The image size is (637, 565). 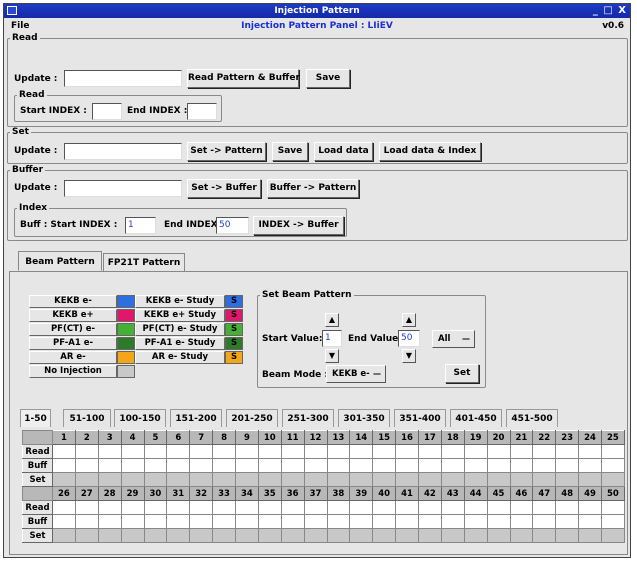 What do you see at coordinates (356, 374) in the screenshot?
I see `beam-mode-select: KEKB e- —` at bounding box center [356, 374].